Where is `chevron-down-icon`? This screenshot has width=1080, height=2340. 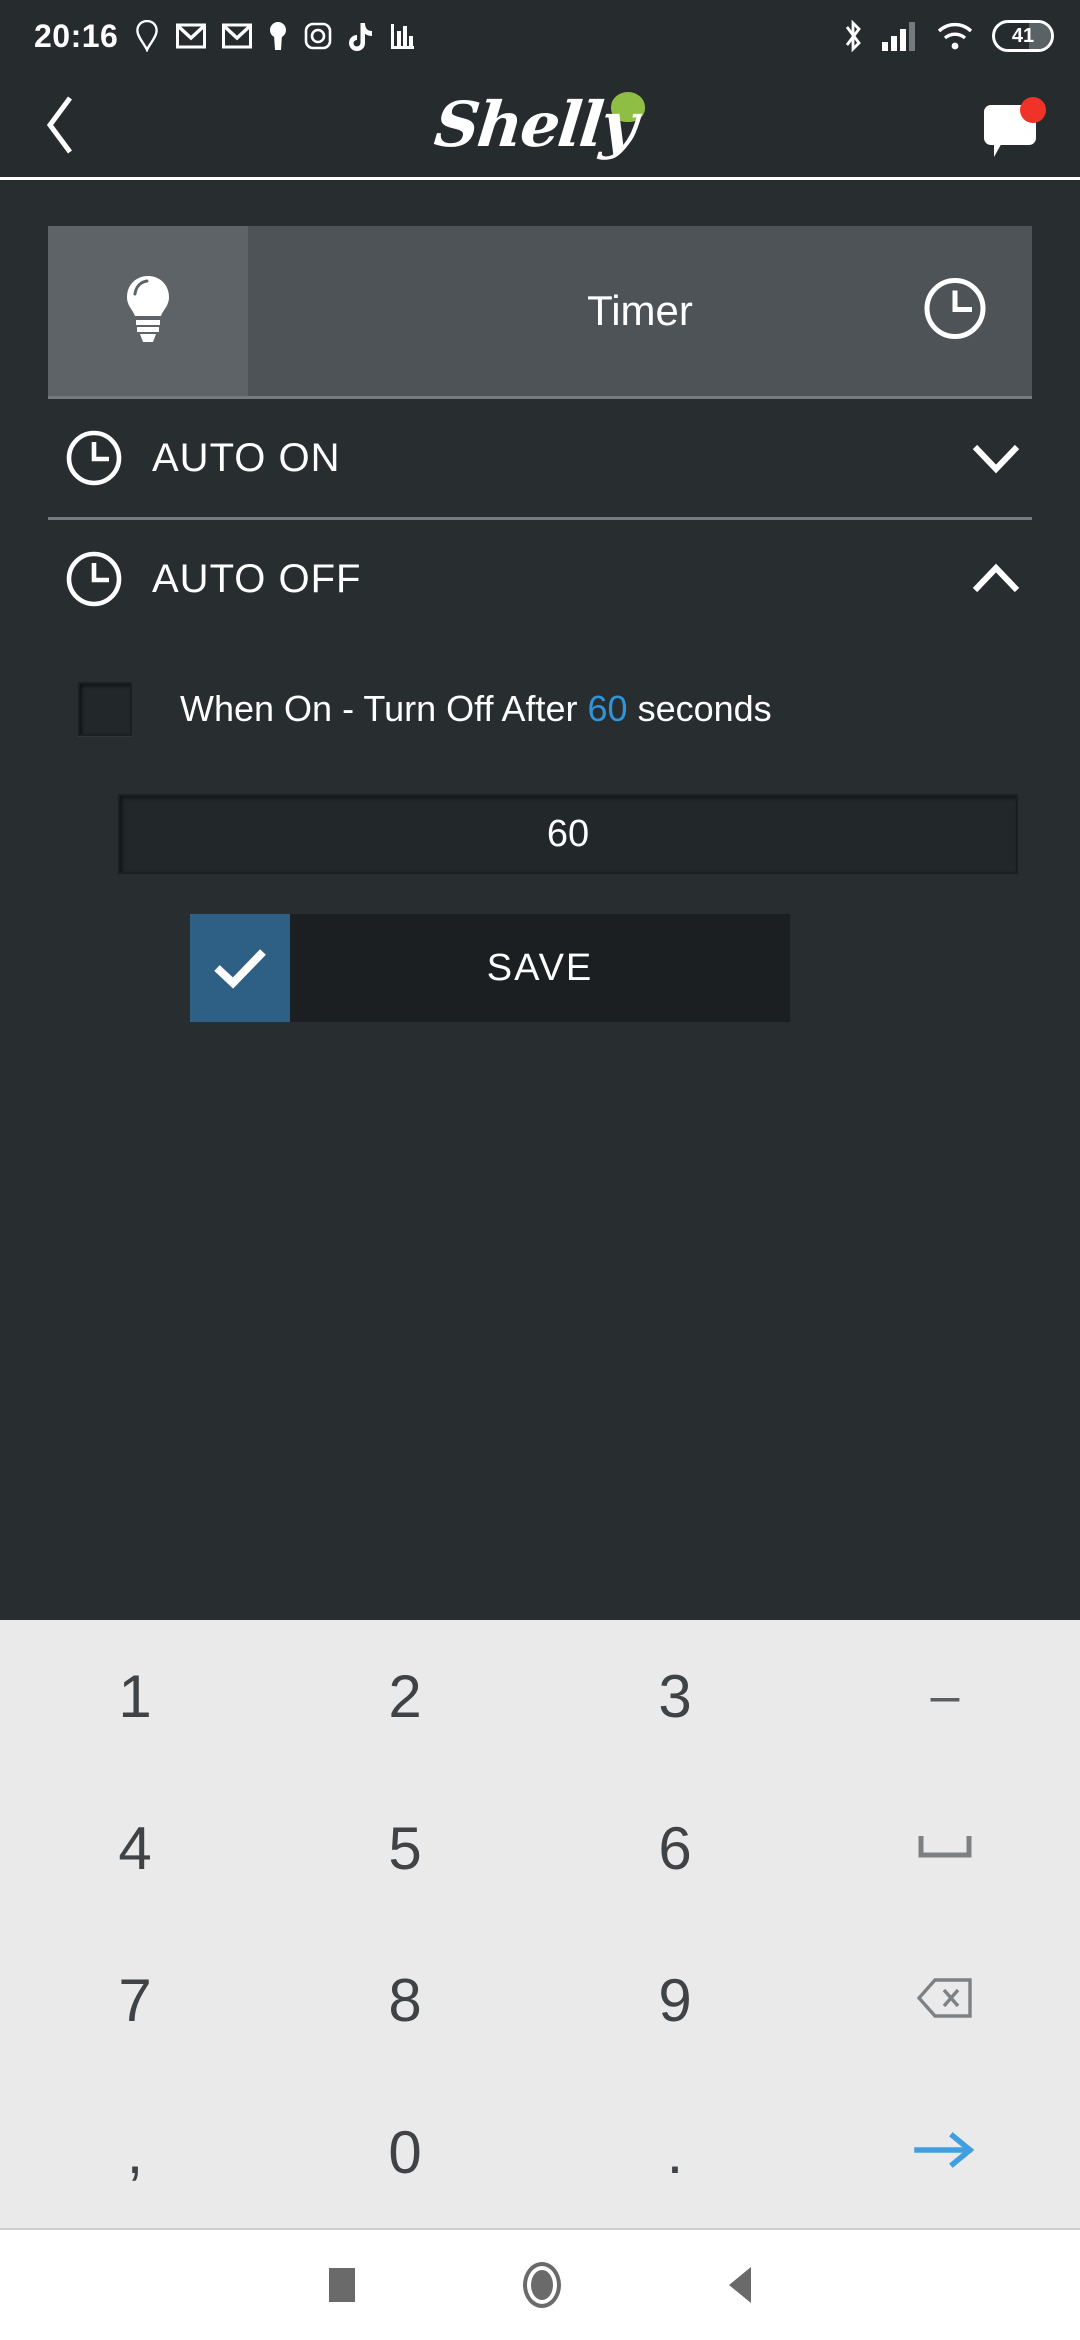
chevron-down-icon is located at coordinates (996, 458).